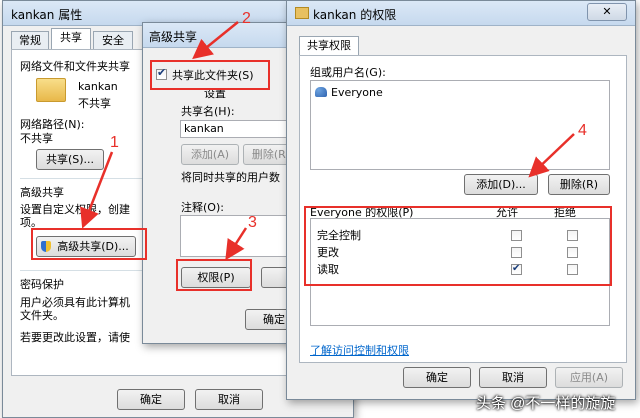 The width and height of the screenshot is (640, 418). I want to click on watermark: 头条 @不一样的旋旋, so click(546, 403).